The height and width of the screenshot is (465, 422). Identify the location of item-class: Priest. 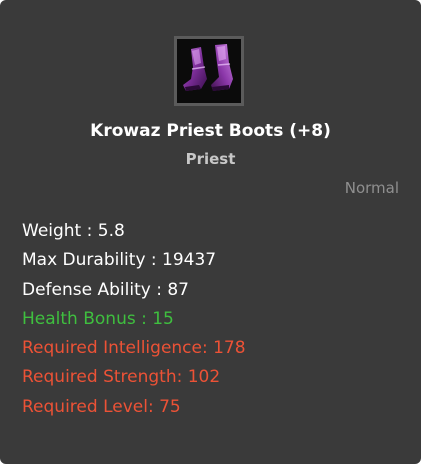
(210, 159).